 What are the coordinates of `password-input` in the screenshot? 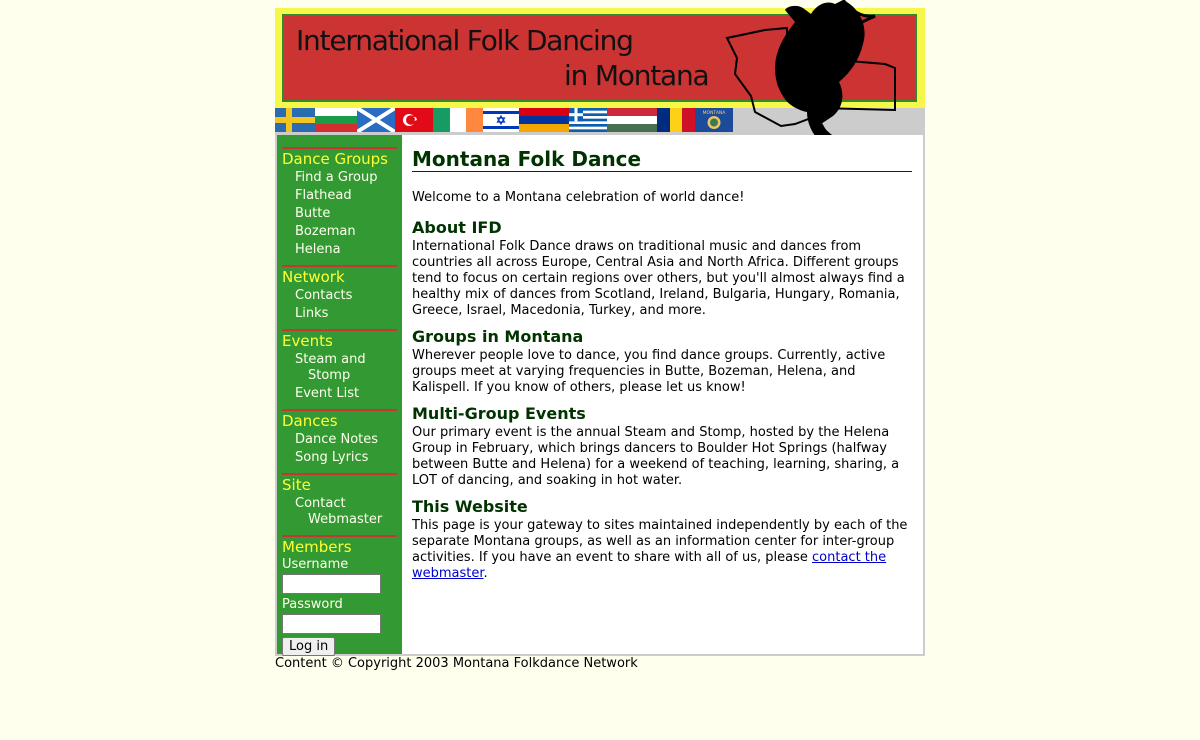 It's located at (331, 624).